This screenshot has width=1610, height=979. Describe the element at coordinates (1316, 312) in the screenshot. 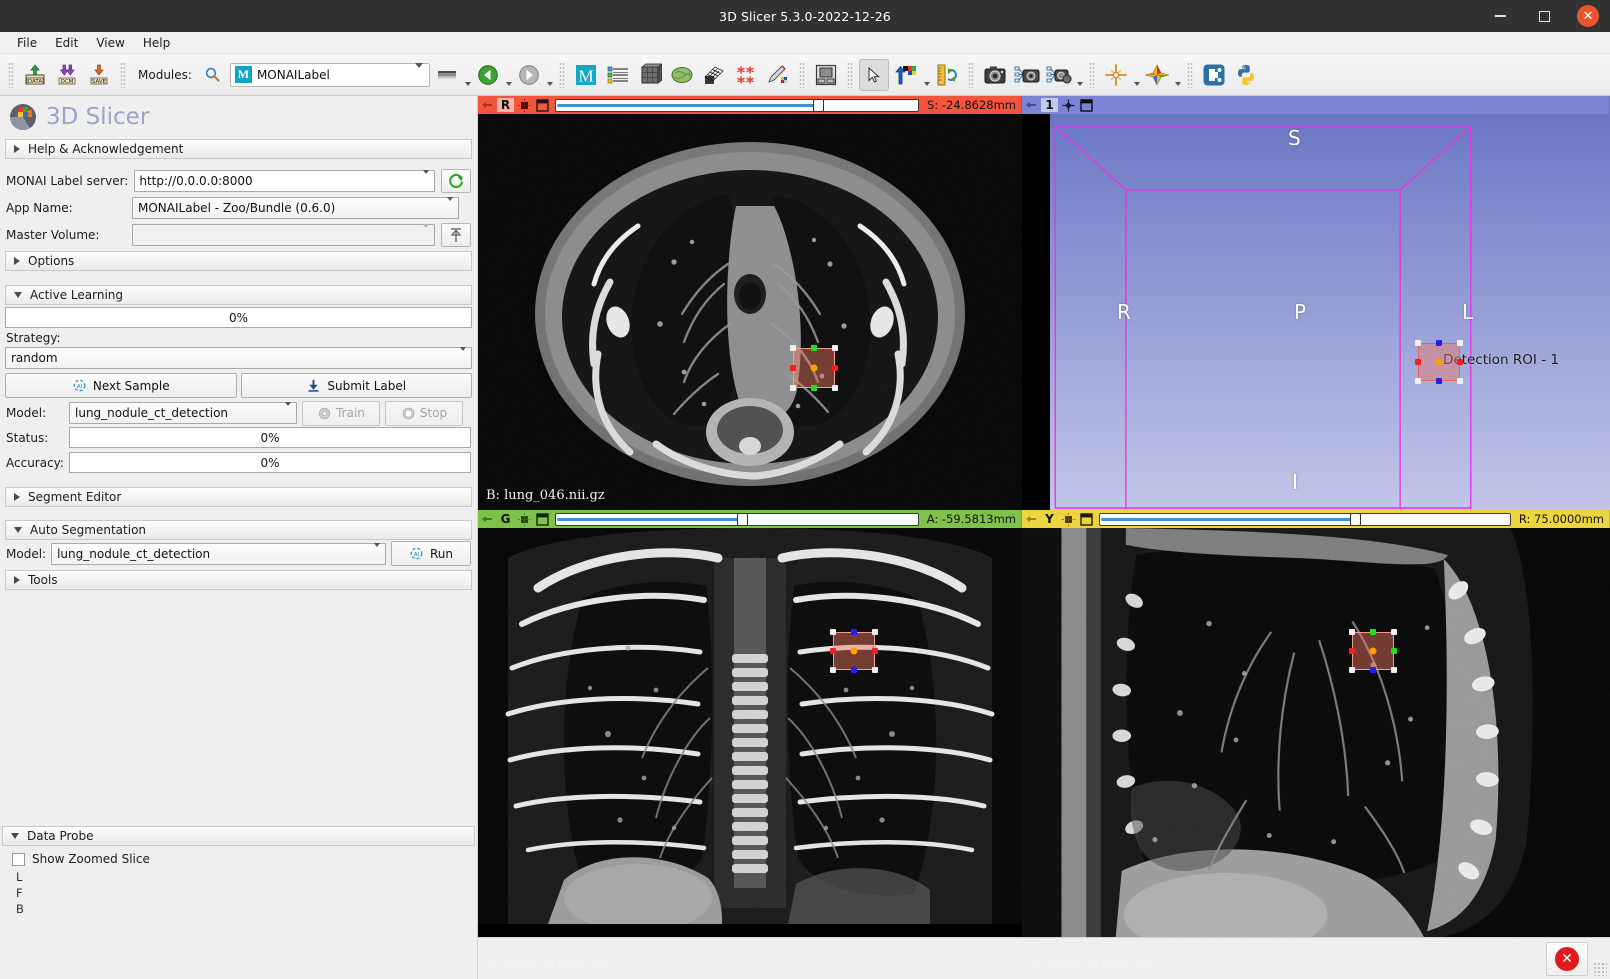

I see `view-3d-body: S I R P L Detection ROI - 1` at that location.